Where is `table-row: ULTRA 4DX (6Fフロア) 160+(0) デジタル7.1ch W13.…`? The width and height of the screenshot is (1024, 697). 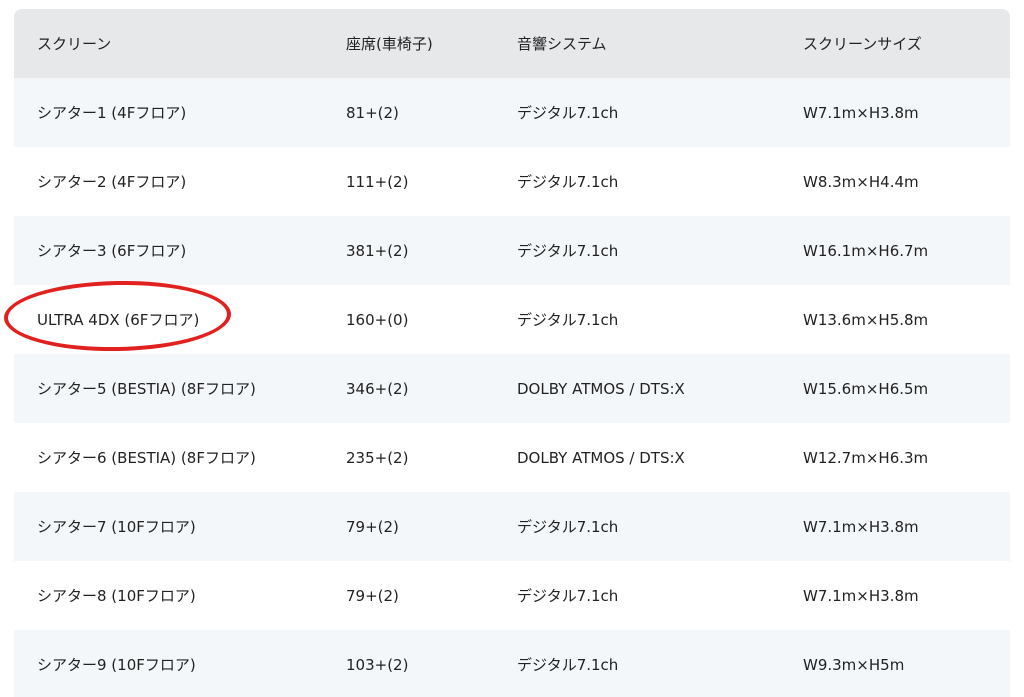 table-row: ULTRA 4DX (6Fフロア) 160+(0) デジタル7.1ch W13.… is located at coordinates (512, 319).